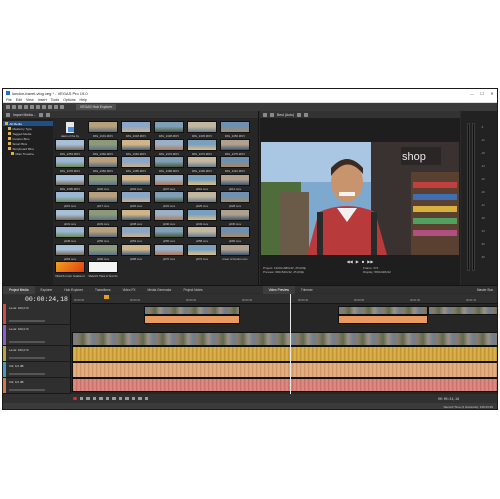  Describe the element at coordinates (83, 100) in the screenshot. I see `menu-help: Help` at that location.